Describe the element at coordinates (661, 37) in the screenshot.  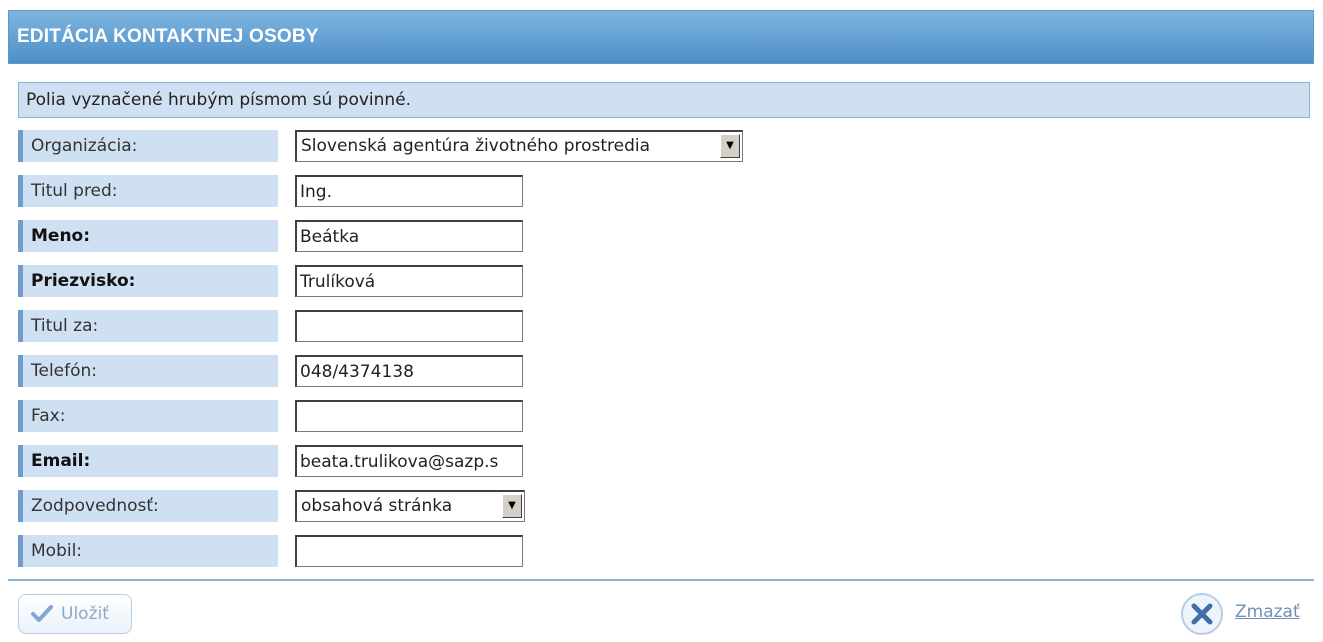
I see `page-title: EDITÁCIA KONTAKTNEJ OSOBY` at that location.